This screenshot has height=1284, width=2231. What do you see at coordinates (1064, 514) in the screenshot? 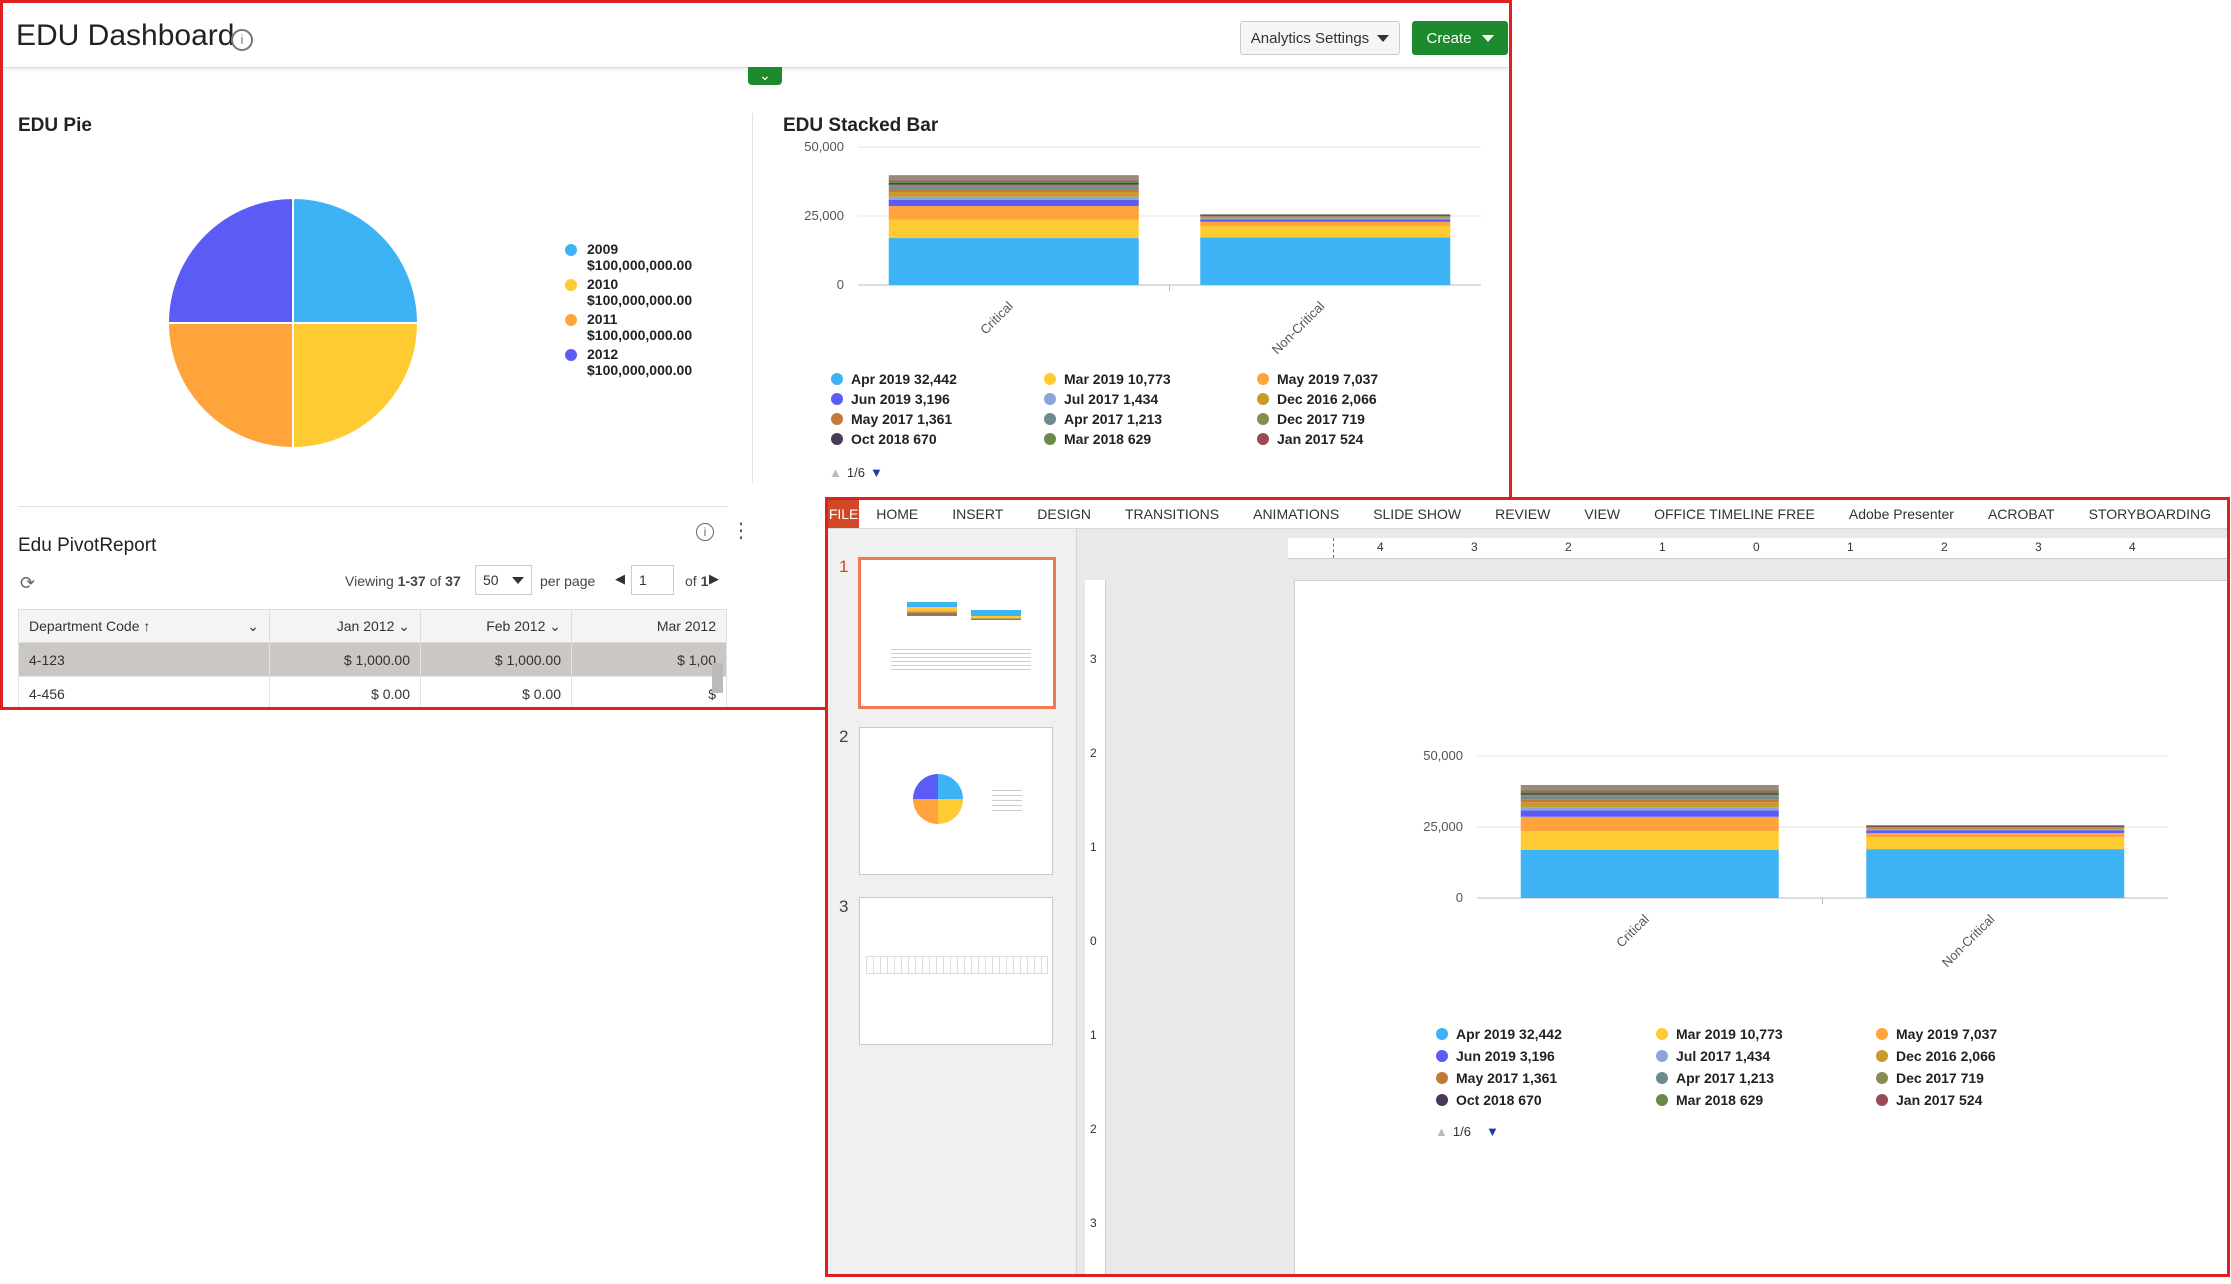
I see `tab-design: DESIGN` at bounding box center [1064, 514].